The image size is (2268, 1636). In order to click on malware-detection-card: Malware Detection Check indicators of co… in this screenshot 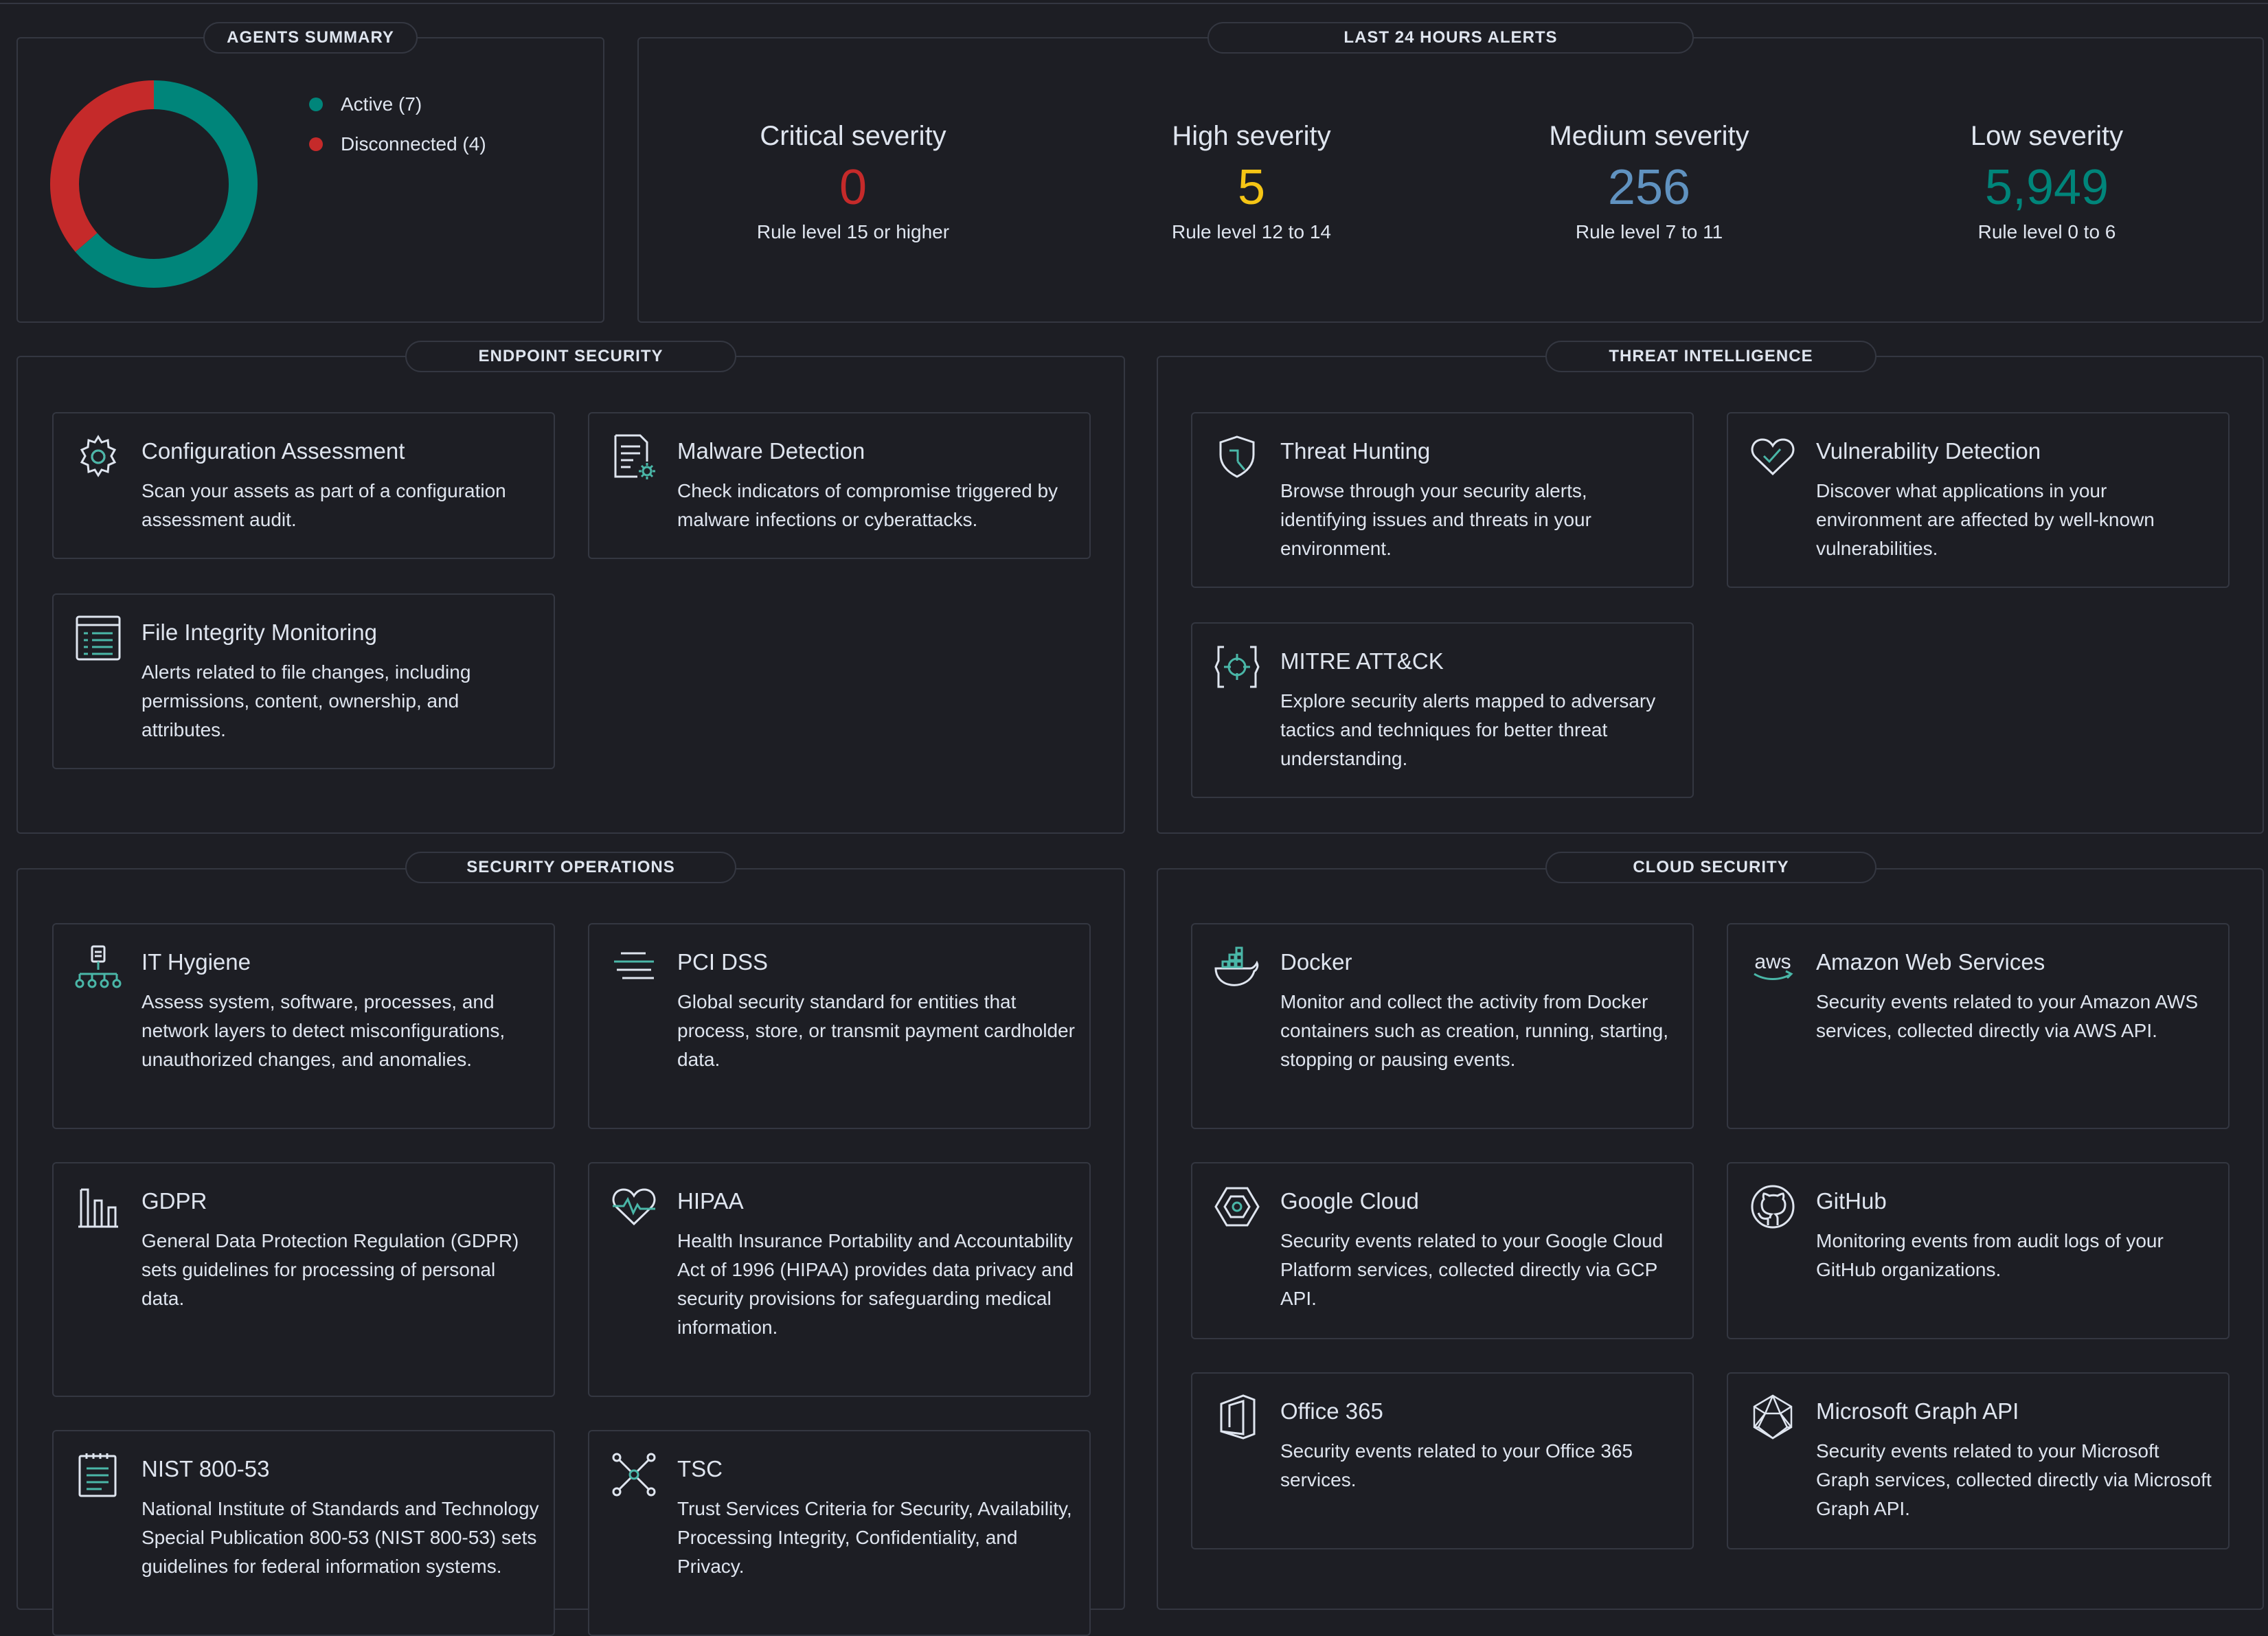, I will do `click(840, 485)`.